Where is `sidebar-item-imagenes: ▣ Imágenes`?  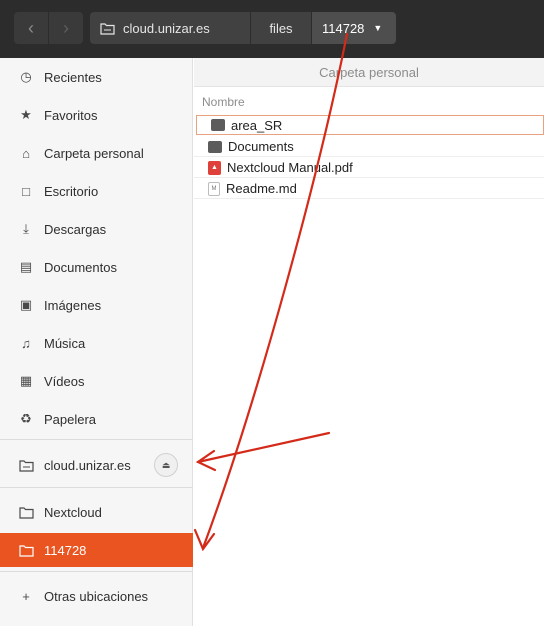 sidebar-item-imagenes: ▣ Imágenes is located at coordinates (96, 305).